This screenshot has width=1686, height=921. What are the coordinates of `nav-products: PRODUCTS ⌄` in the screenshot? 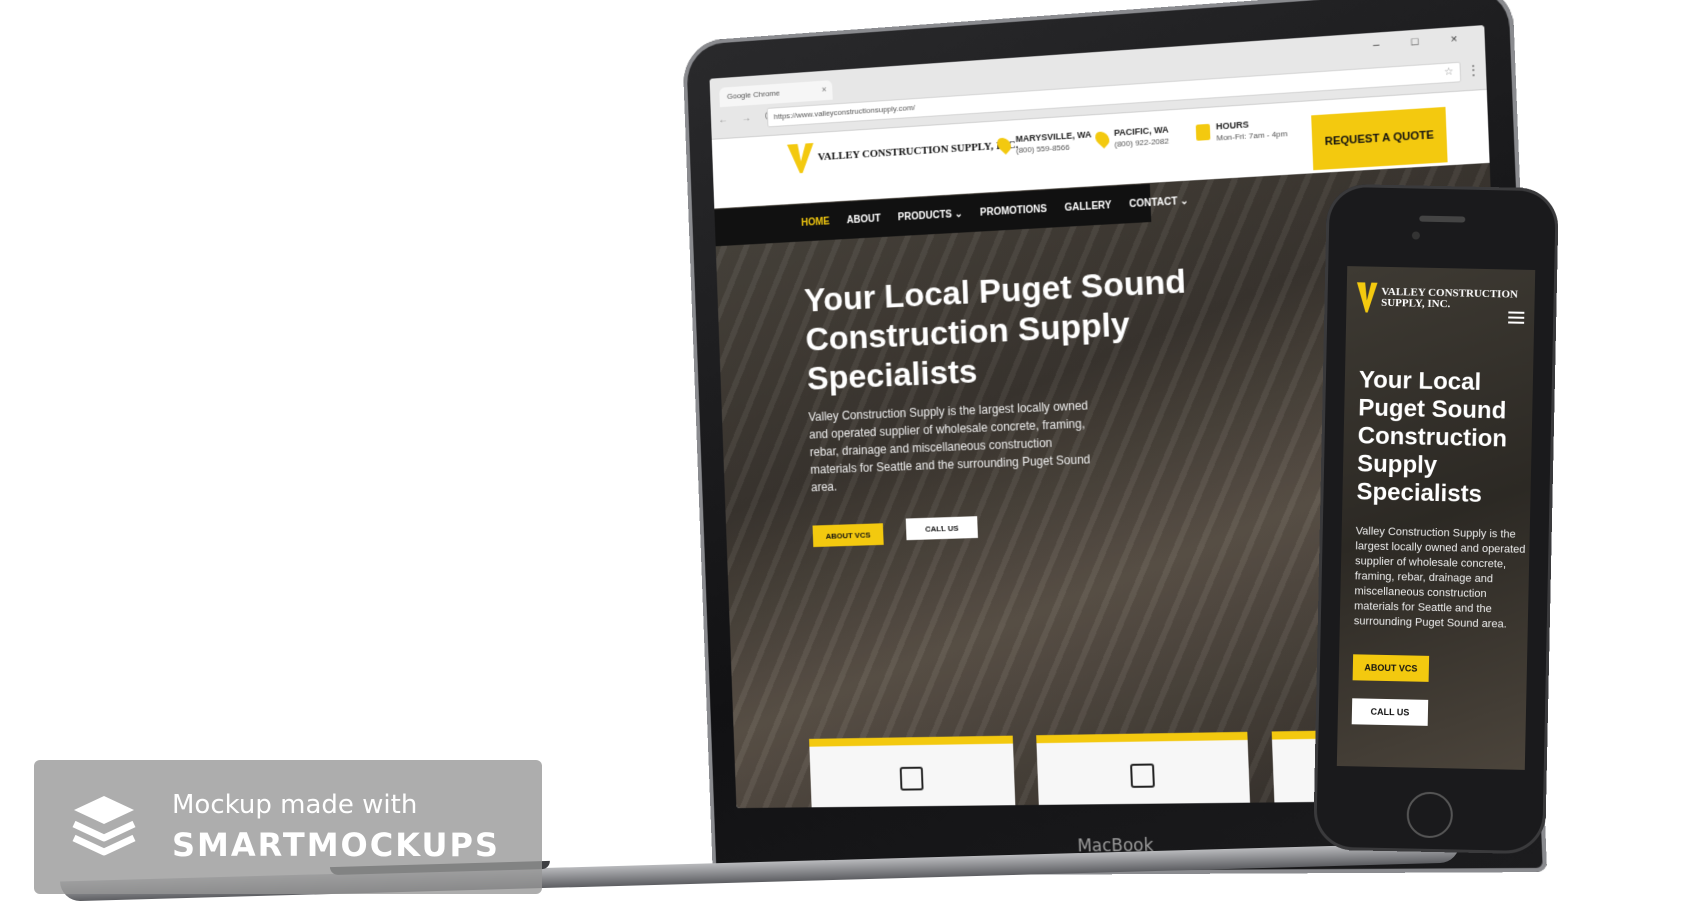 It's located at (930, 215).